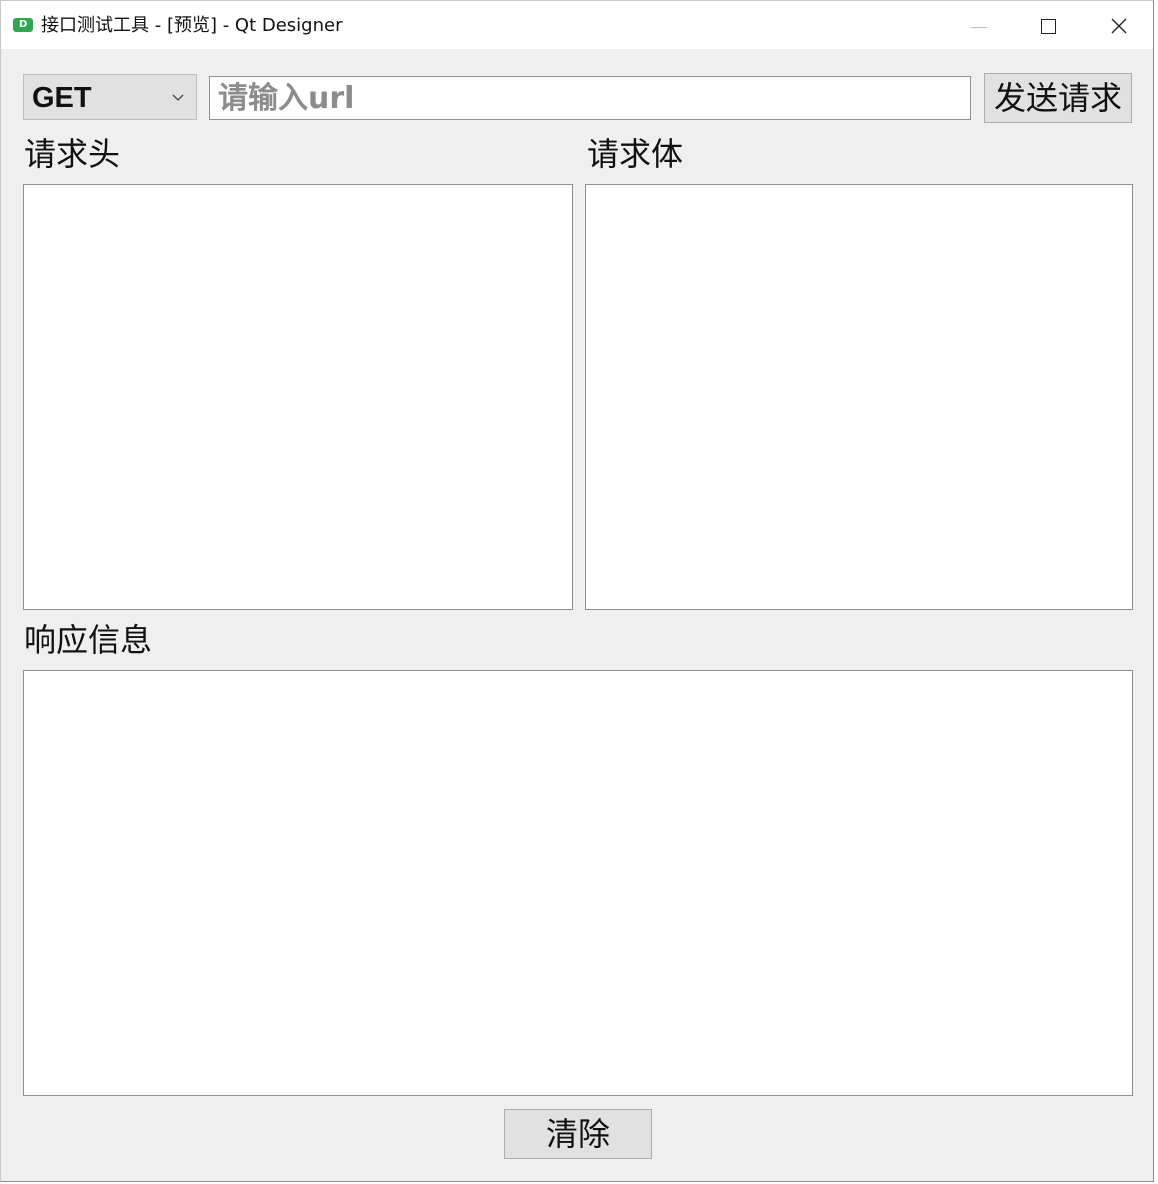 The image size is (1158, 1184). What do you see at coordinates (590, 98) in the screenshot?
I see `url-input` at bounding box center [590, 98].